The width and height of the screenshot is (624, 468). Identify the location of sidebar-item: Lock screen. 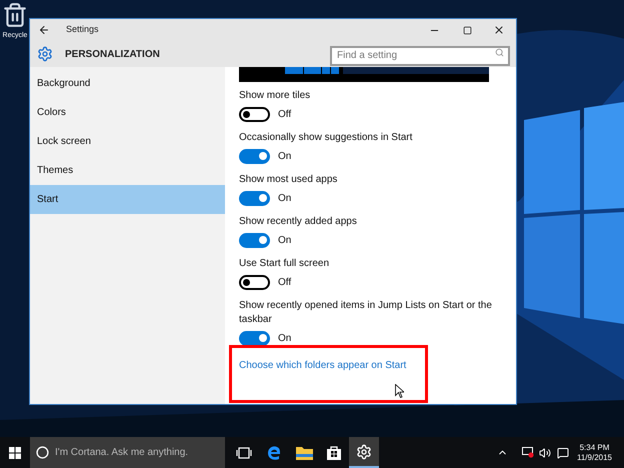
(127, 141).